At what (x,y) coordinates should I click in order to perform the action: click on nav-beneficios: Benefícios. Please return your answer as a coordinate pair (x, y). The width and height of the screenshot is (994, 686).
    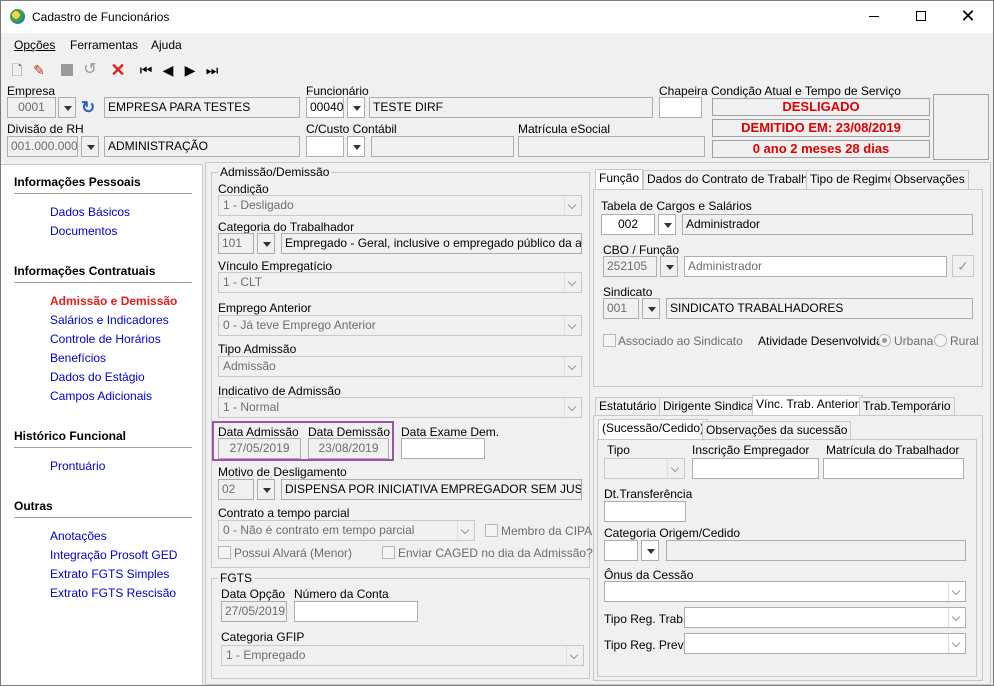
    Looking at the image, I should click on (78, 358).